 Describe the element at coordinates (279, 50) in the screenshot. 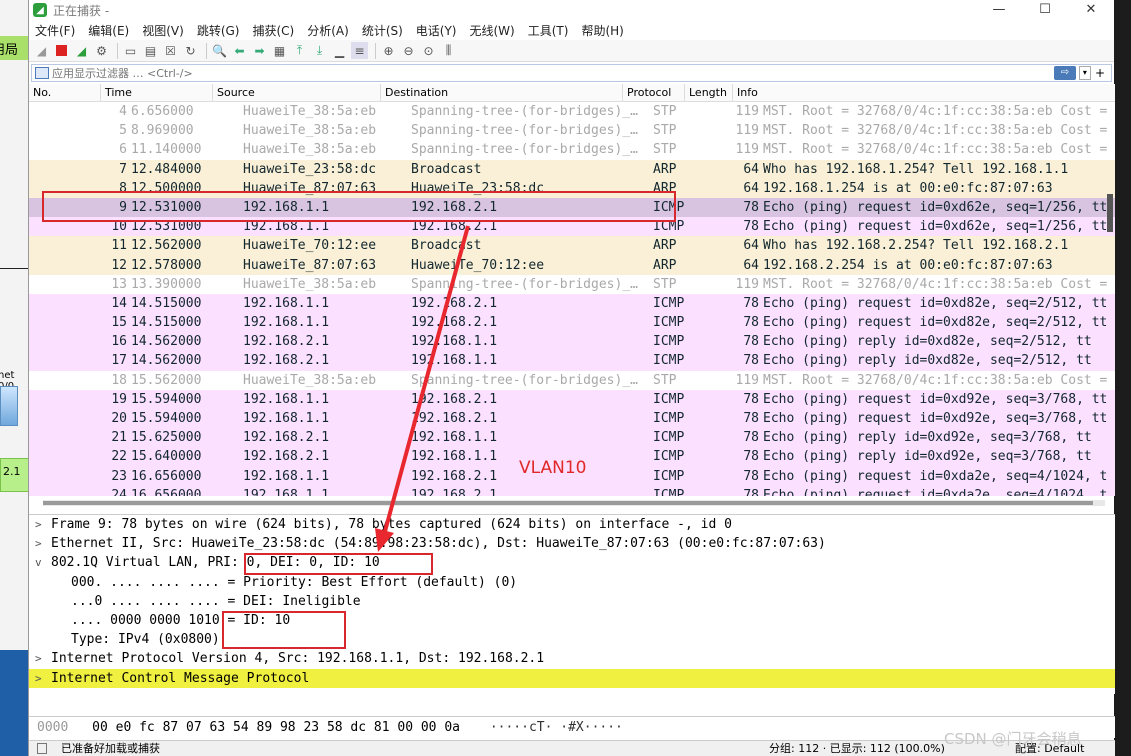

I see `go-to-packet-icon: ▦` at that location.